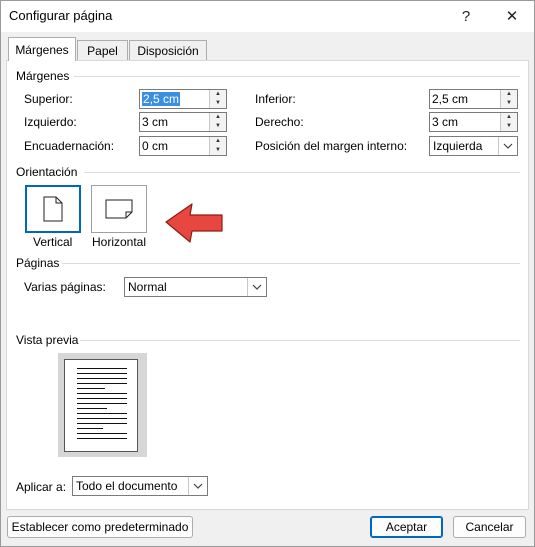  I want to click on izquierdo-value: 3 cm, so click(155, 122).